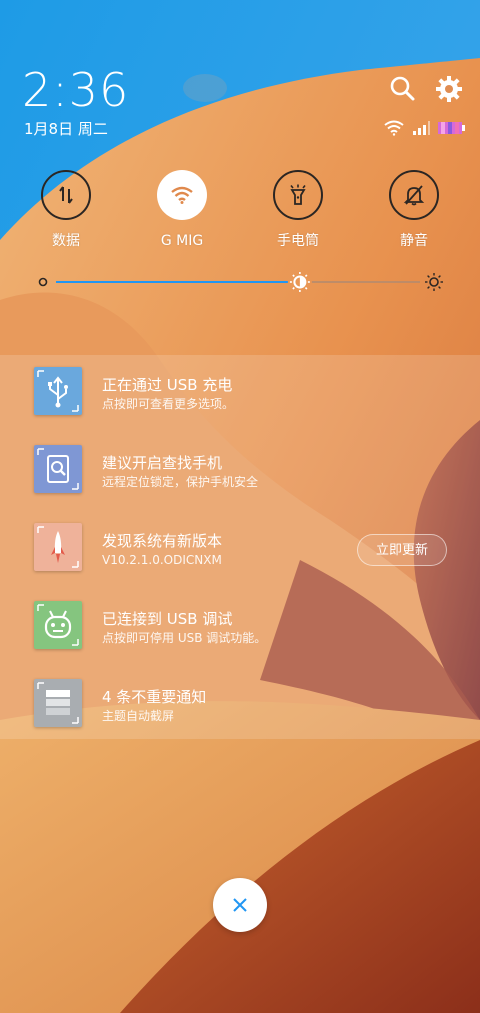 The image size is (480, 1013). I want to click on battery-icon, so click(451, 128).